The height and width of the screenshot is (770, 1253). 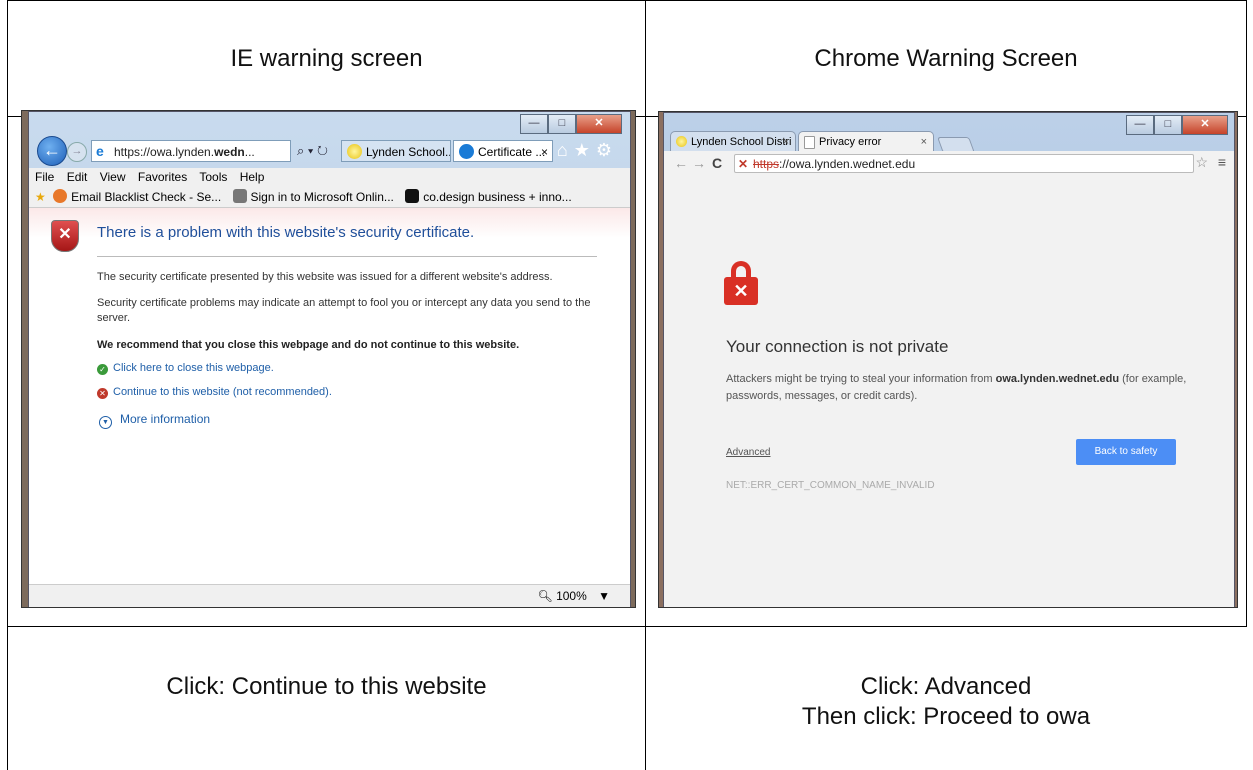 What do you see at coordinates (326, 686) in the screenshot?
I see `caption-ie: Click: Continue to this website` at bounding box center [326, 686].